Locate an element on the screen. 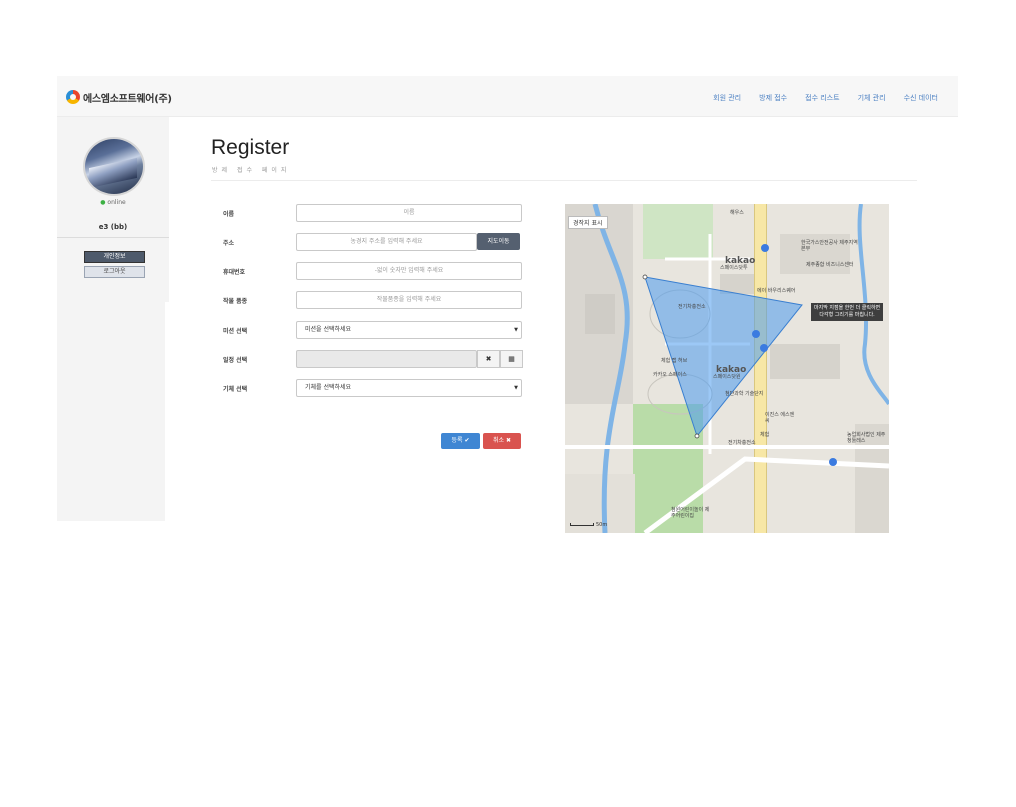 Image resolution: width=1016 pixels, height=807 pixels. schedule-input is located at coordinates (386, 359).